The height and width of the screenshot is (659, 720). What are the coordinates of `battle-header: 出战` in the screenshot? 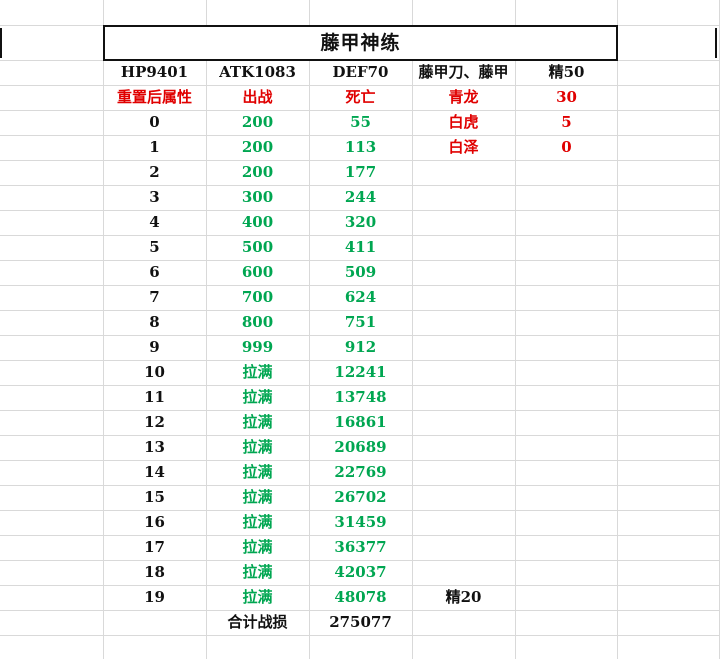 It's located at (257, 97).